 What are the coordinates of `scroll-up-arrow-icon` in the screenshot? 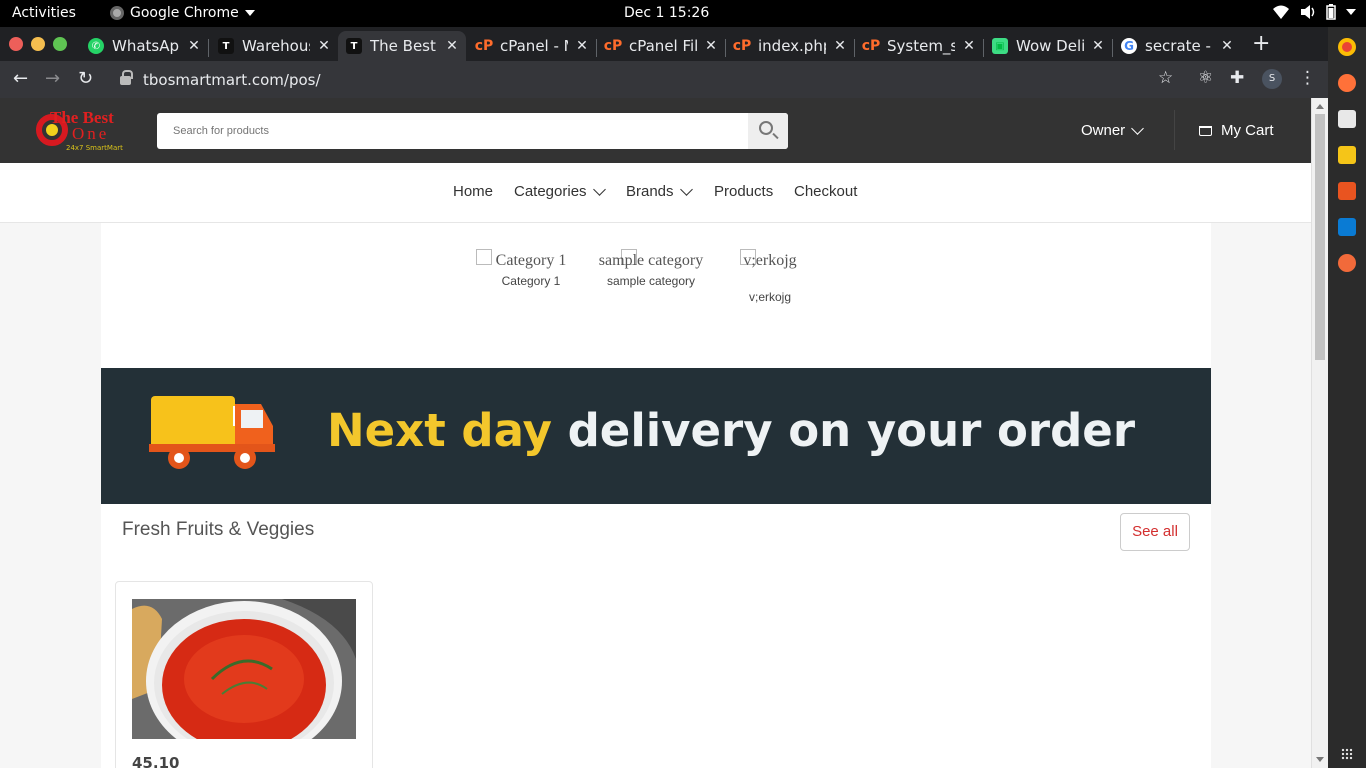 It's located at (1320, 106).